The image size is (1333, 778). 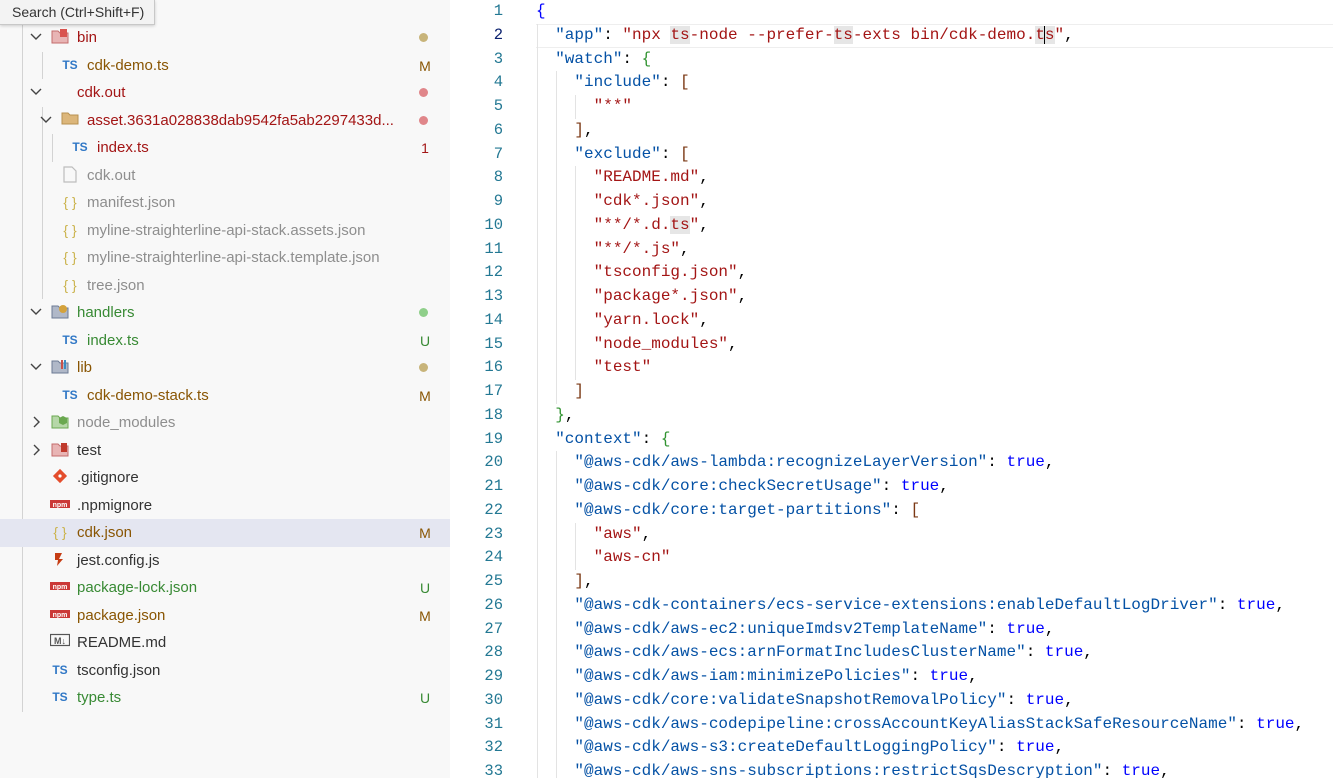 I want to click on code-token: "aws", so click(x=617, y=533).